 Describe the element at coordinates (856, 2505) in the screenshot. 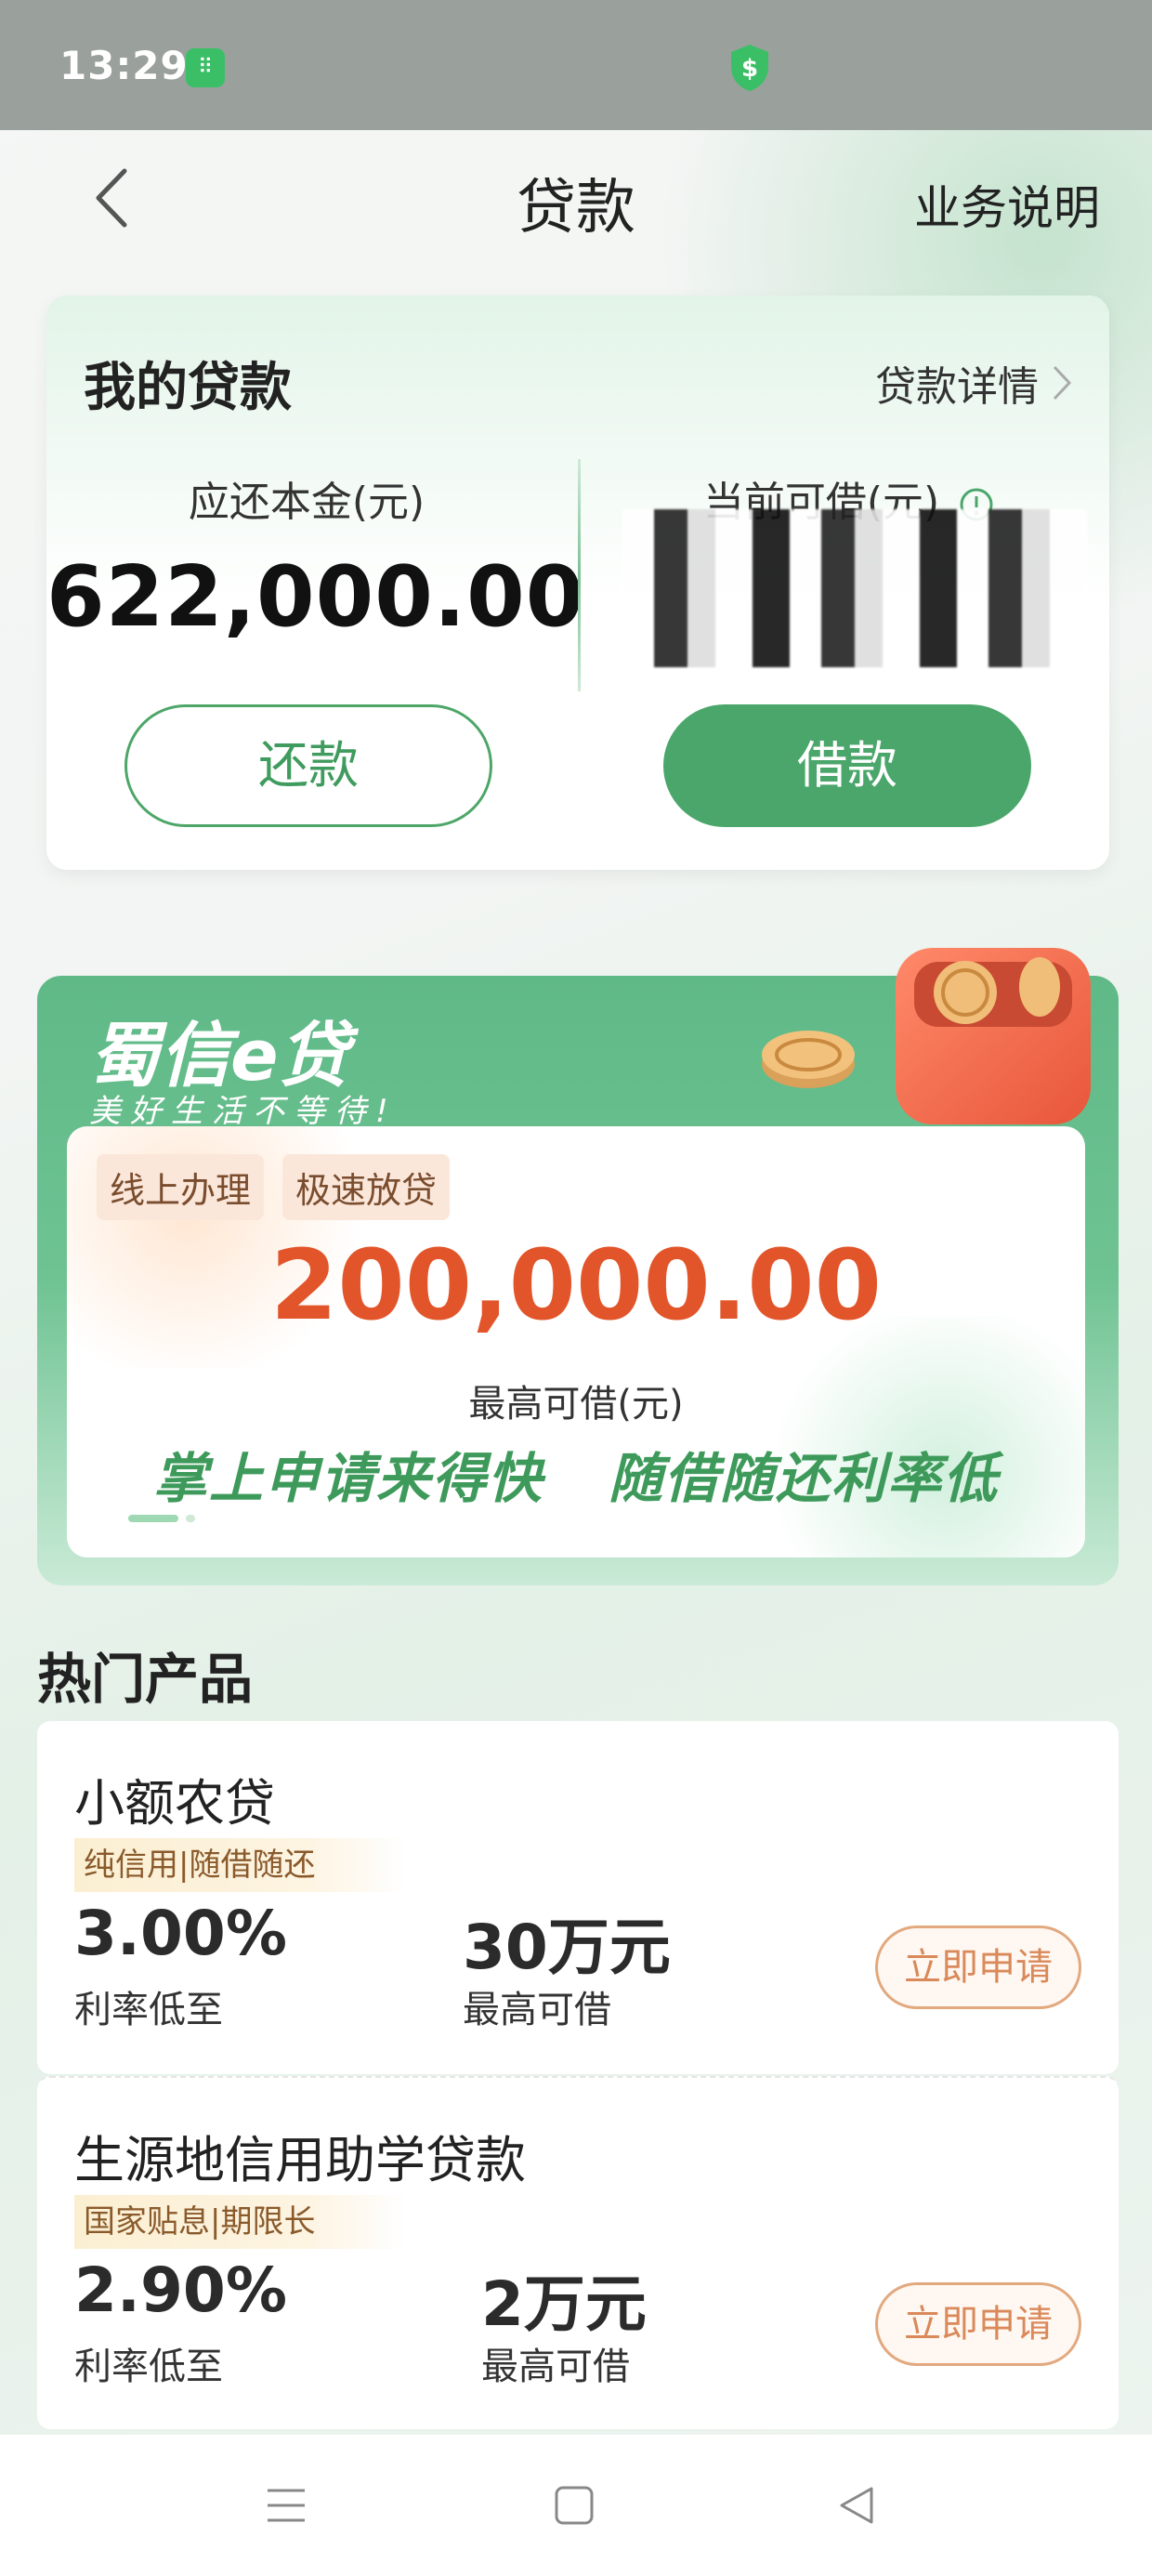

I see `back-triangle-icon` at that location.